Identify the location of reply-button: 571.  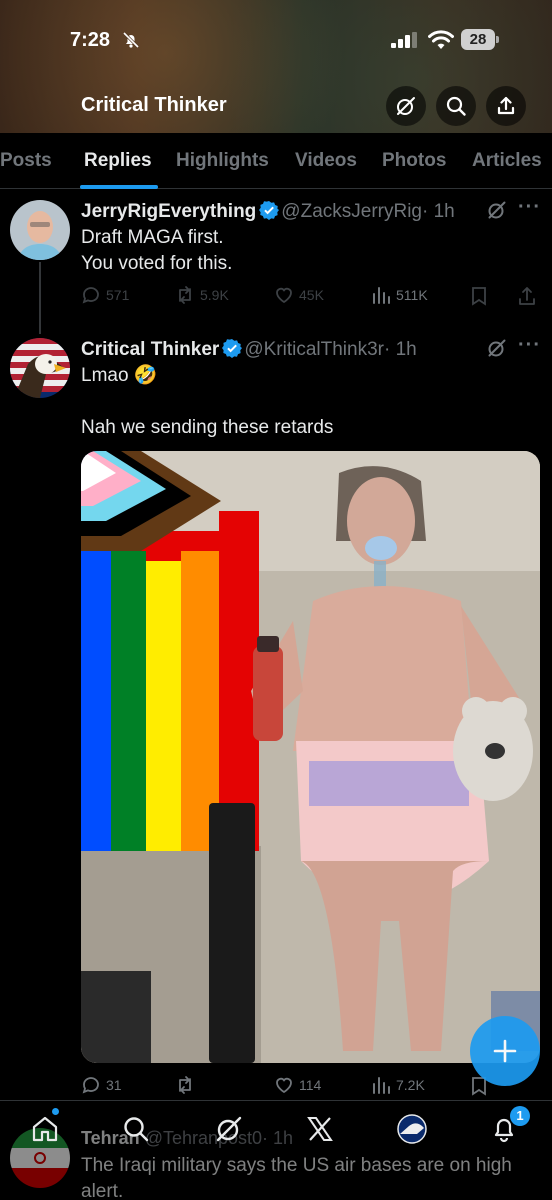
(105, 295).